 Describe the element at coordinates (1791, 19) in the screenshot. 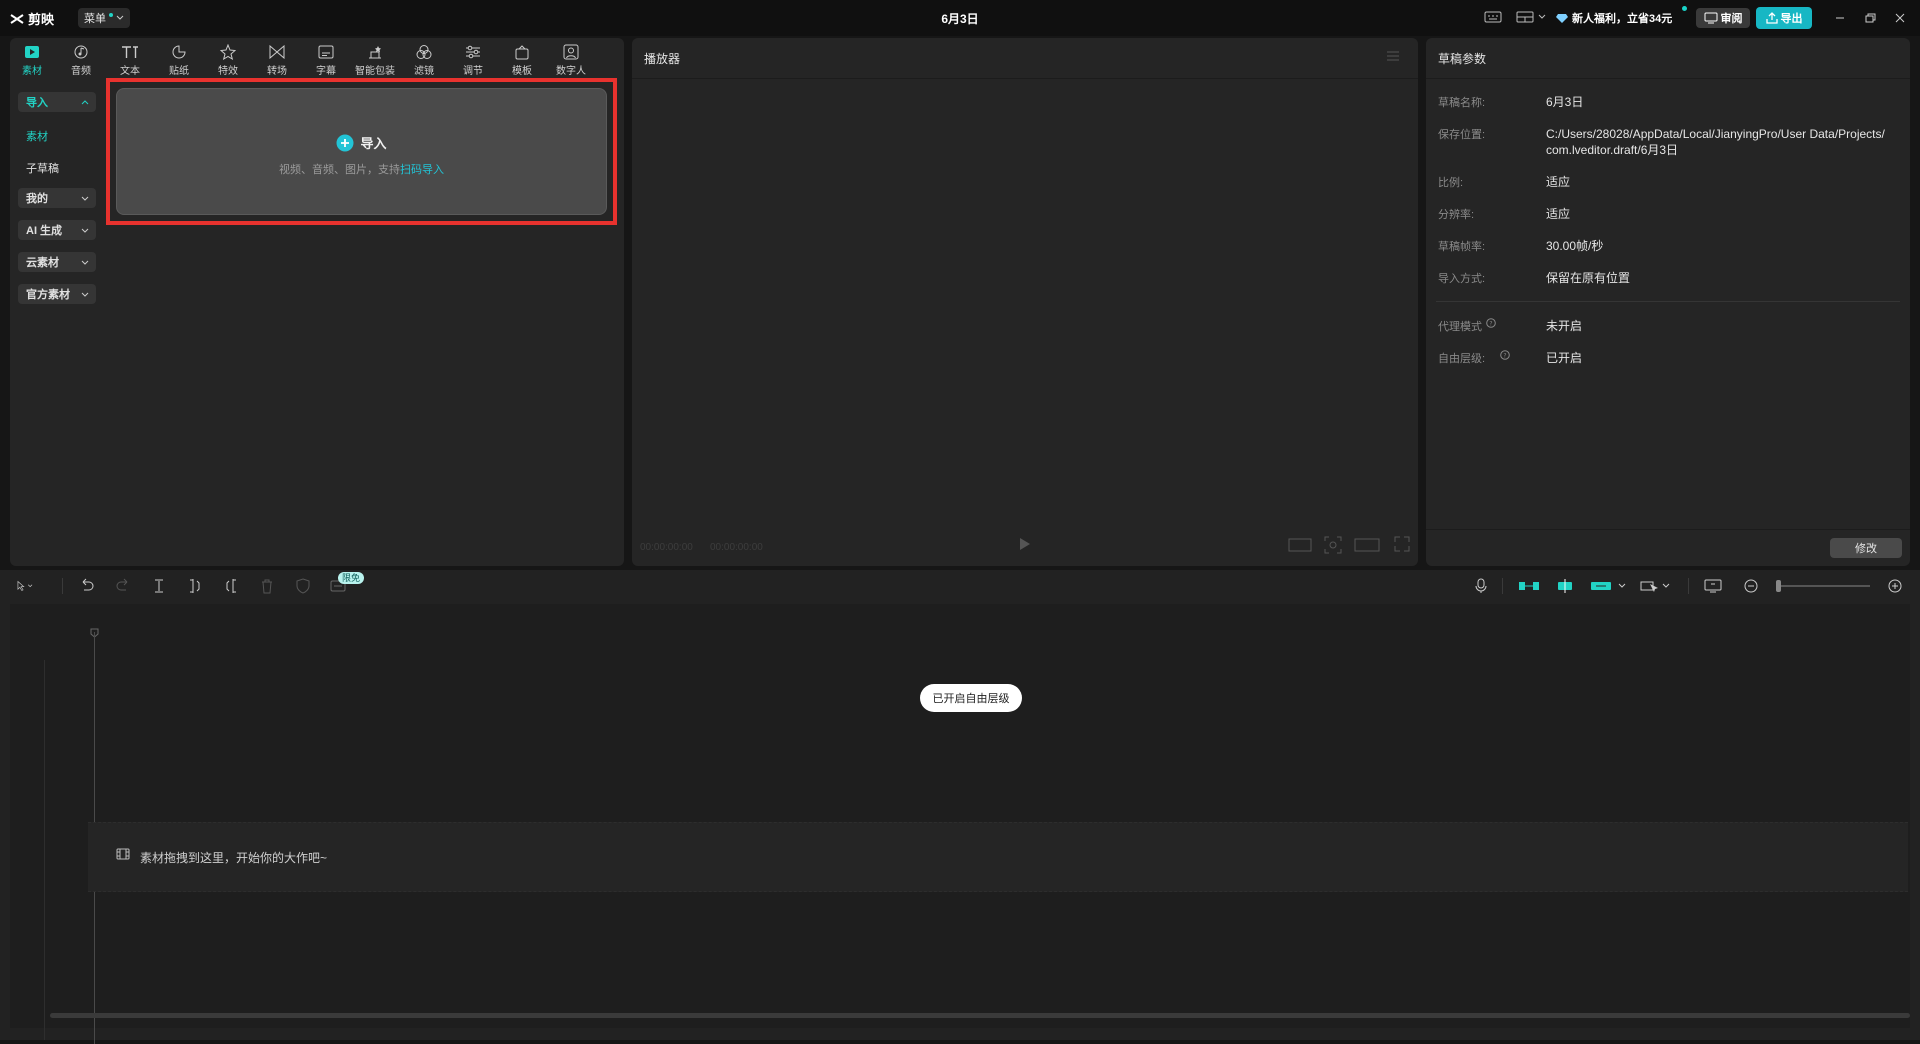

I see `export-label: 导出` at that location.